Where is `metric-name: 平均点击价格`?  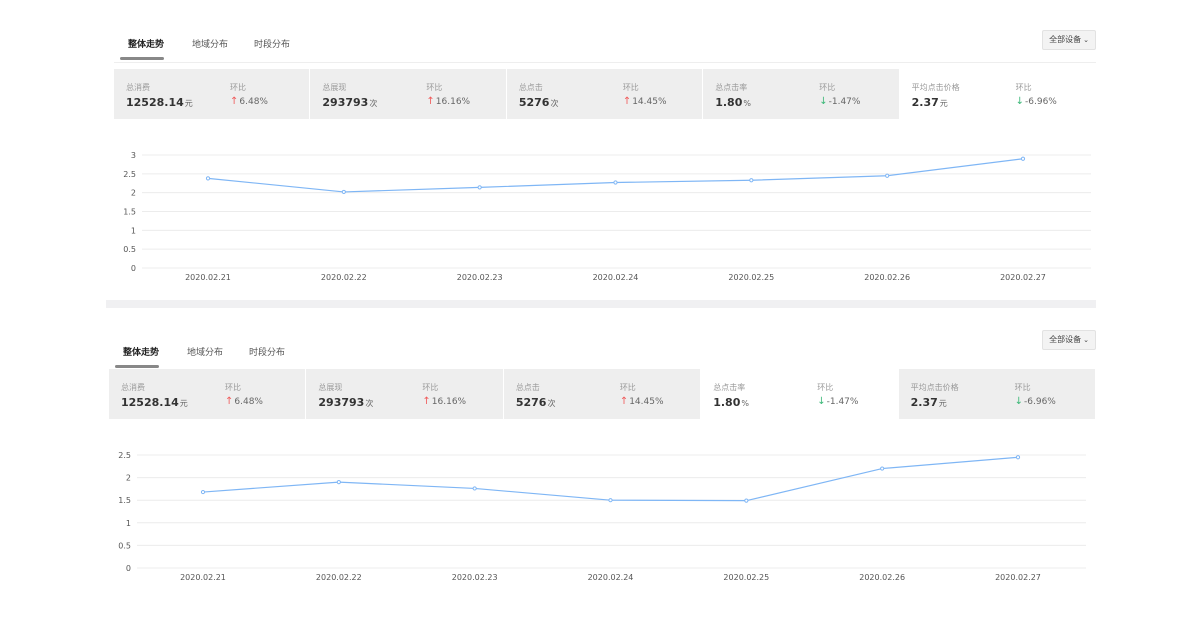 metric-name: 平均点击价格 is located at coordinates (934, 387).